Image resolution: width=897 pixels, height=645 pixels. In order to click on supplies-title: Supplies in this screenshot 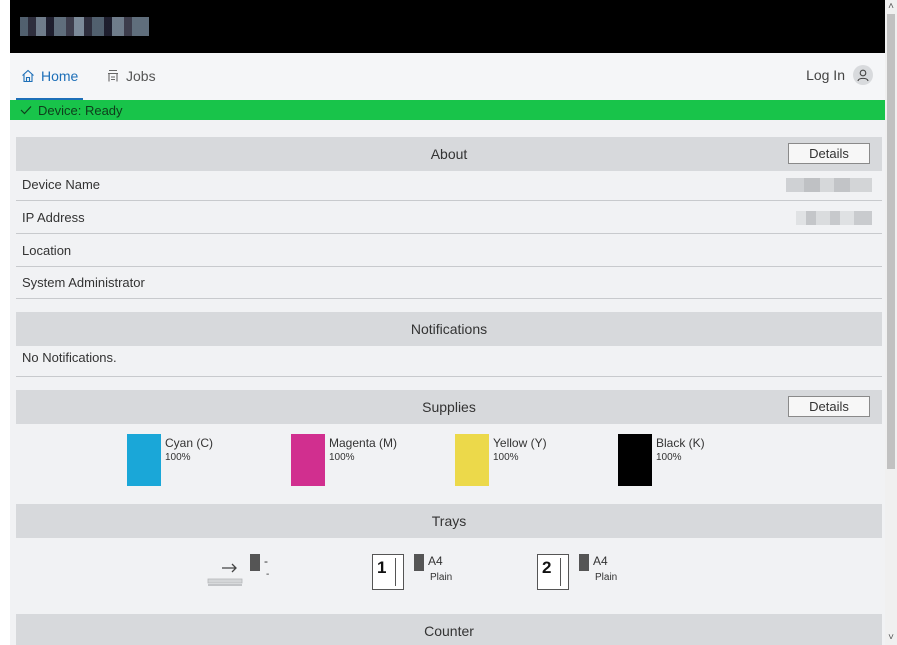, I will do `click(449, 407)`.